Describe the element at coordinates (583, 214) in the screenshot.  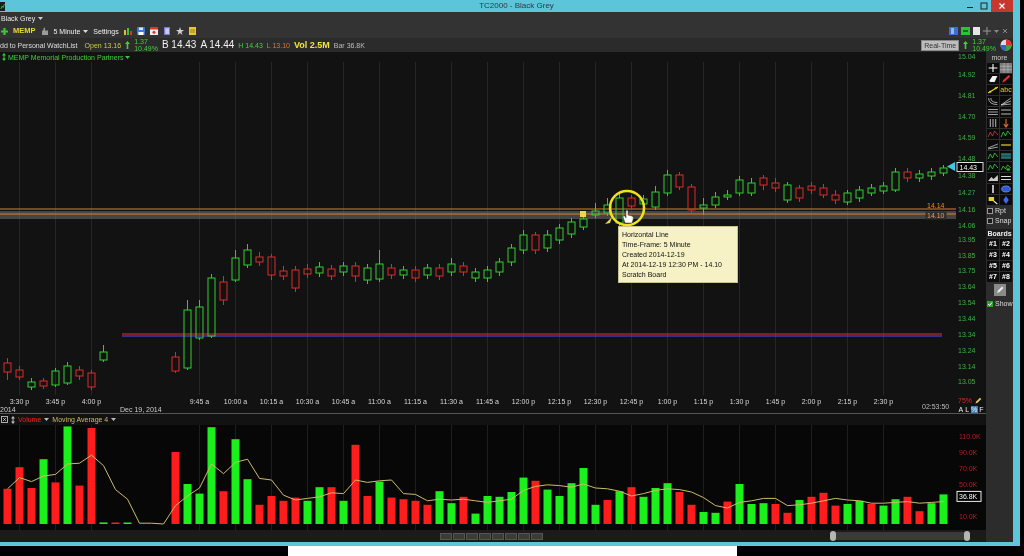
I see `anchor-handle-icon` at that location.